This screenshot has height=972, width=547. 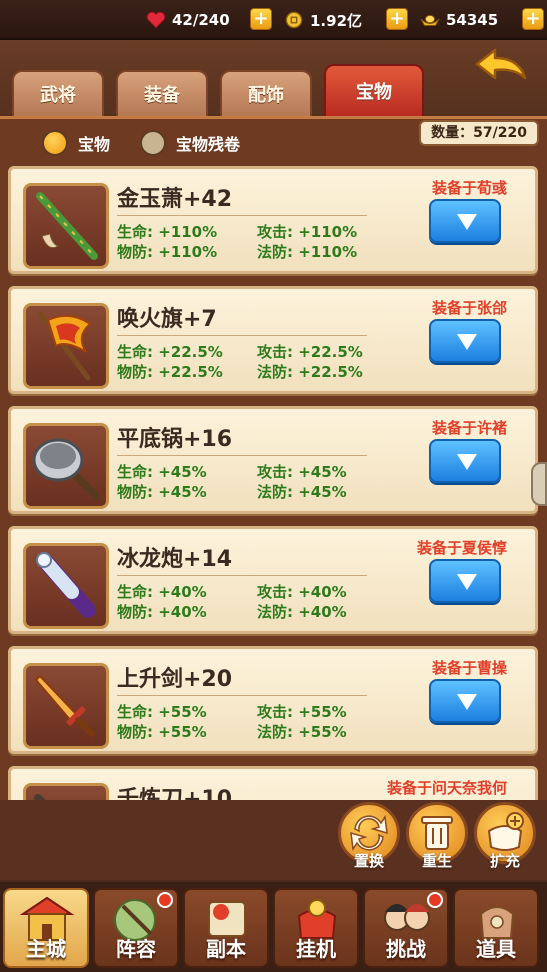 I want to click on nav-label: 挑战, so click(x=406, y=949).